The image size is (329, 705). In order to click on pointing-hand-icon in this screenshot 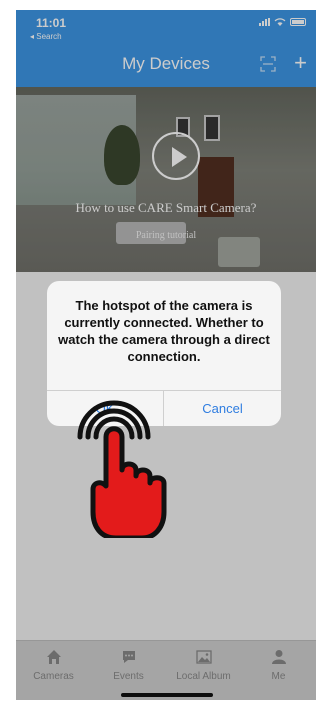, I will do `click(122, 469)`.